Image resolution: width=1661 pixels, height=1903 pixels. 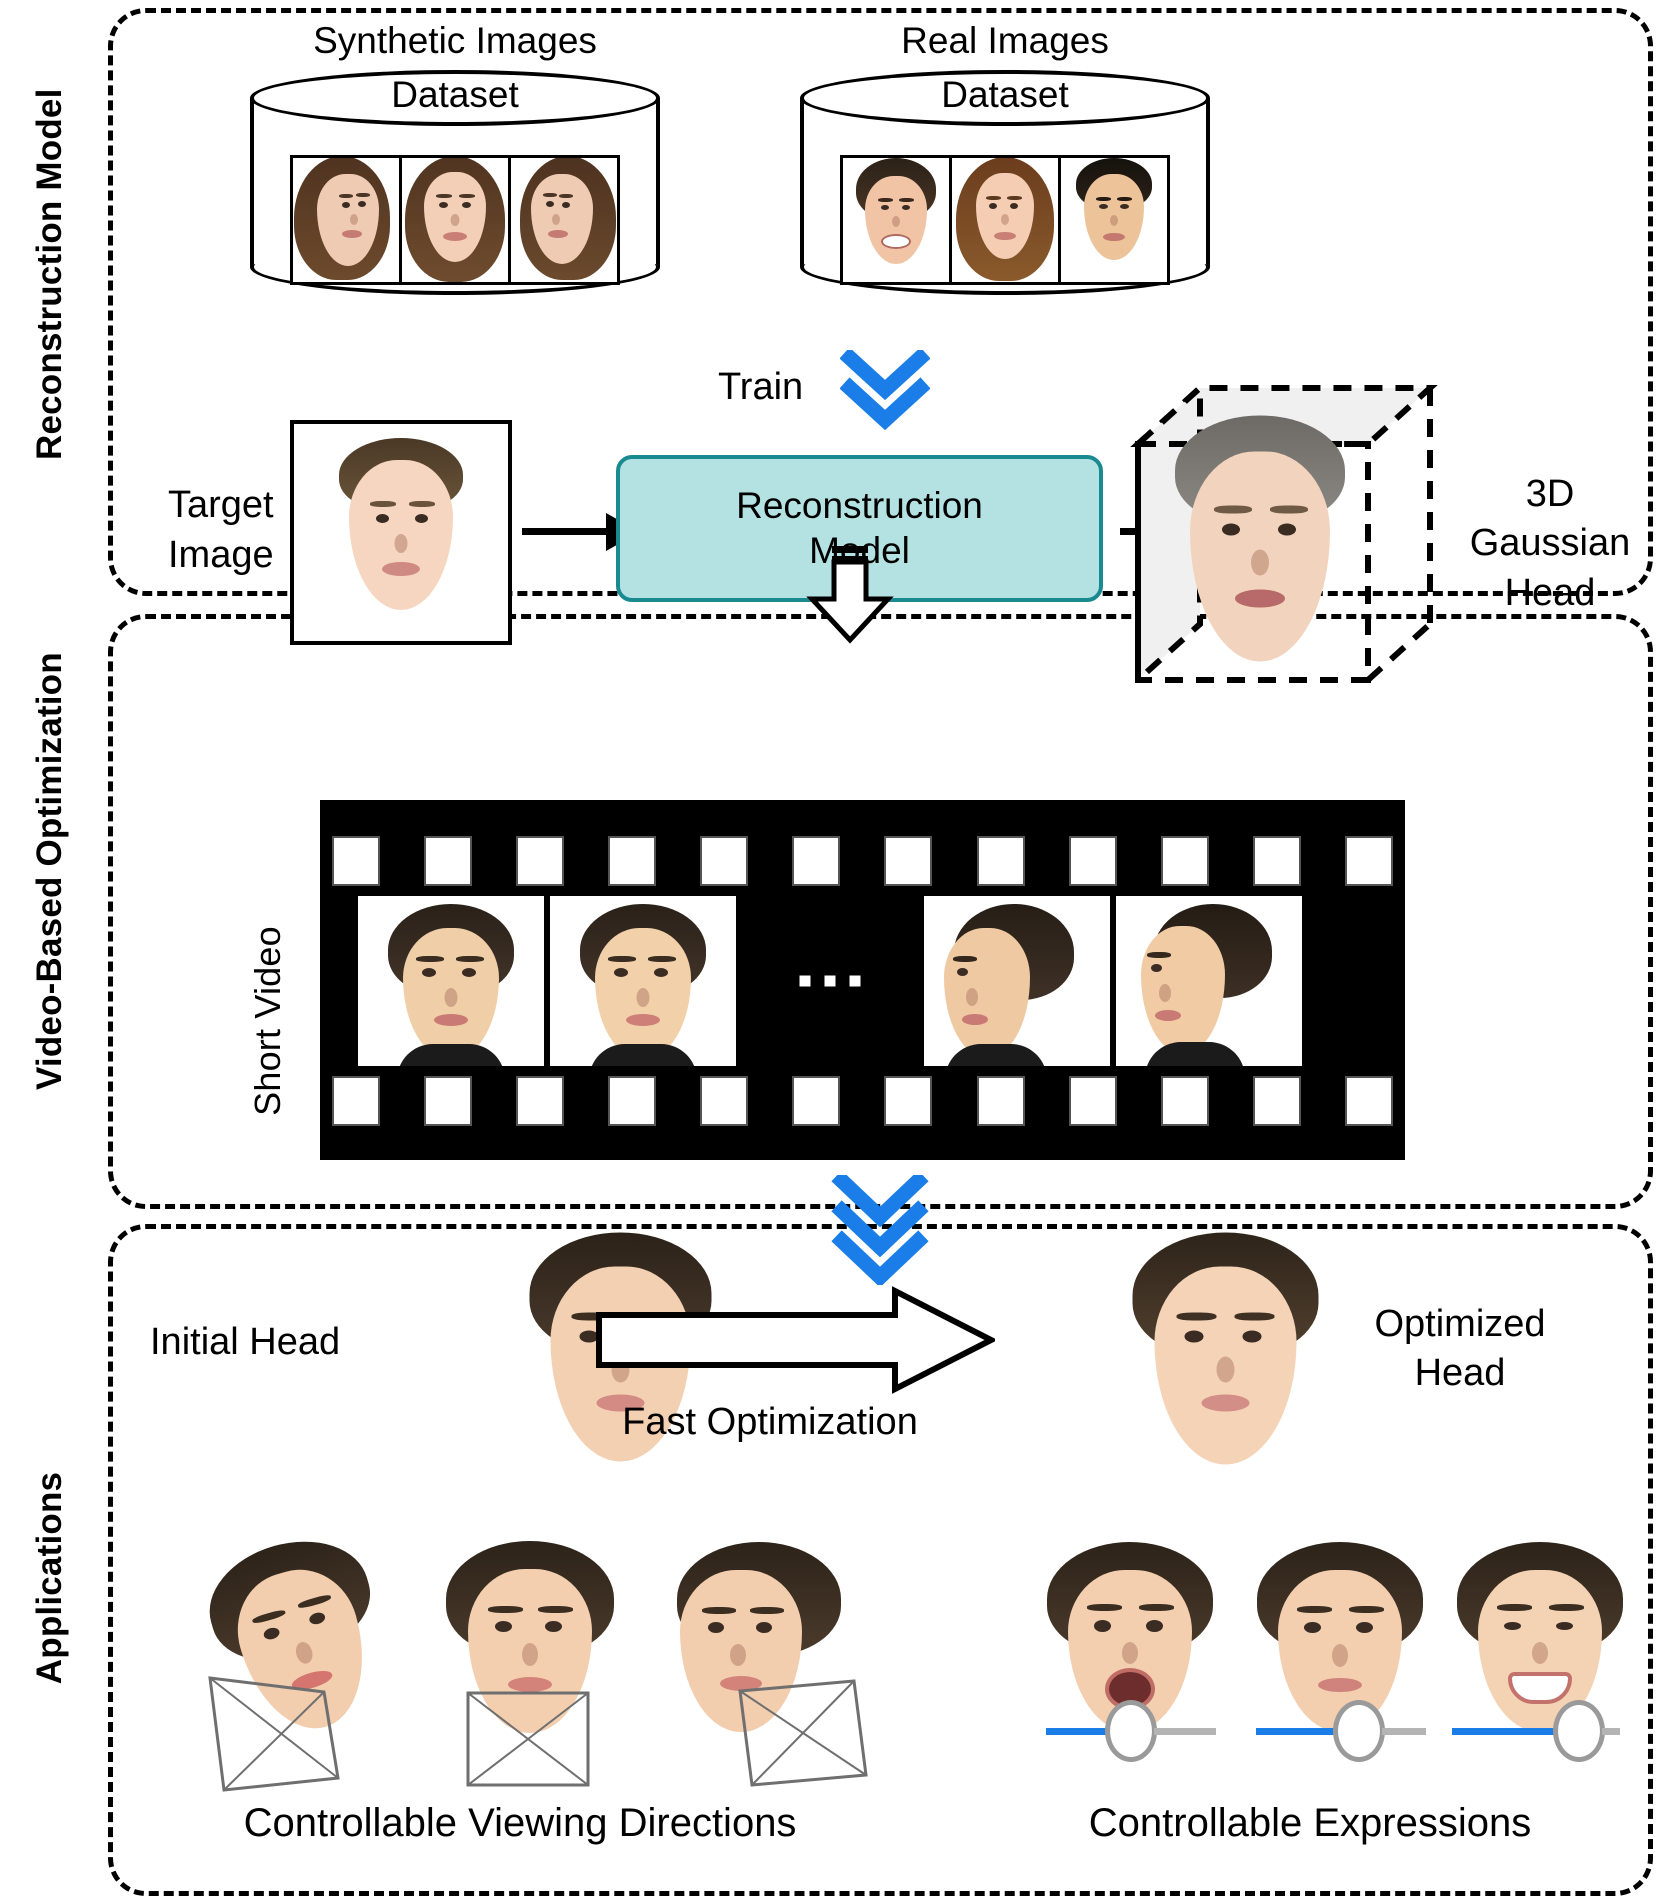 What do you see at coordinates (770, 1422) in the screenshot?
I see `fast-optimization-label: Fast Optimization` at bounding box center [770, 1422].